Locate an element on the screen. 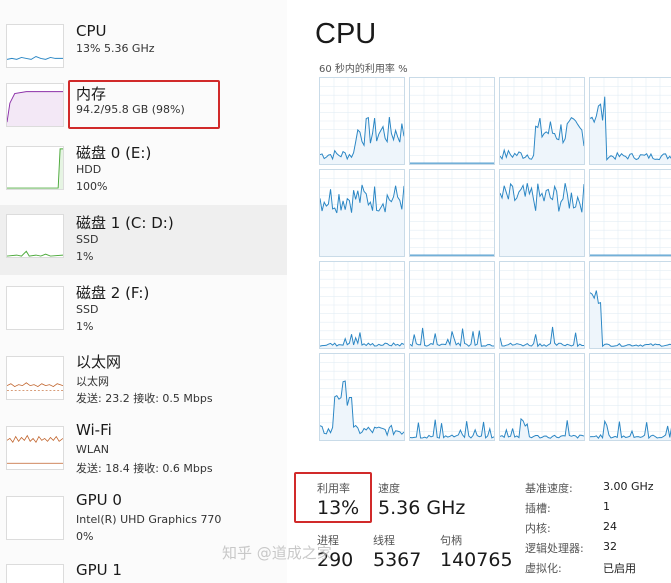 This screenshot has width=671, height=583. ethernet-thumbnail-graph is located at coordinates (35, 378).